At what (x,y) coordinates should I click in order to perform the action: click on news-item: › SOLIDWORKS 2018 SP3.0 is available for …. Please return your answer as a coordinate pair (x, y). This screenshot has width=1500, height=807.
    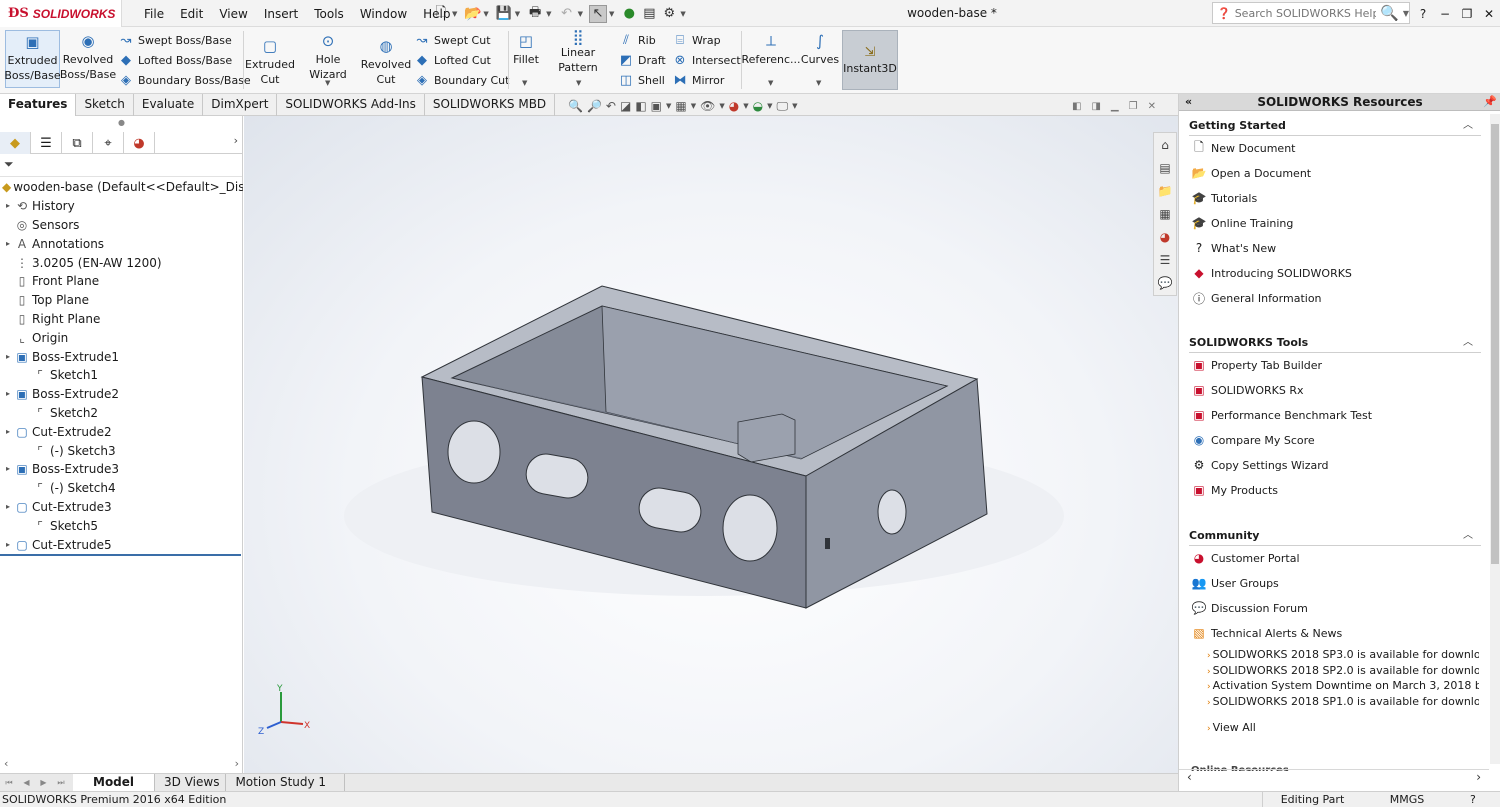
    Looking at the image, I should click on (1343, 654).